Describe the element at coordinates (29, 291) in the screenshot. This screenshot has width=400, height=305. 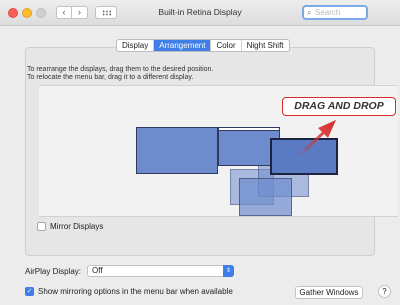
I see `show-mirroring-checkbox: ✓` at that location.